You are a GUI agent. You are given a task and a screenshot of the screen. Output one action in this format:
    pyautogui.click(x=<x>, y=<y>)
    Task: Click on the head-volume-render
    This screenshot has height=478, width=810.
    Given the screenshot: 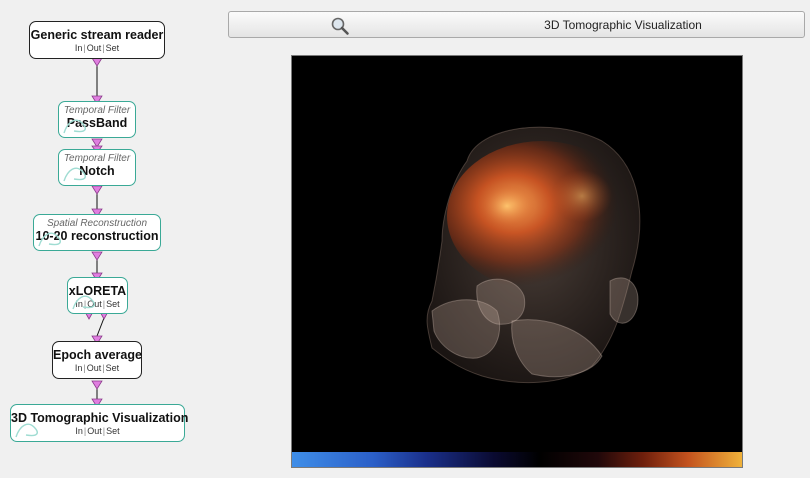 What is the action you would take?
    pyautogui.click(x=533, y=254)
    